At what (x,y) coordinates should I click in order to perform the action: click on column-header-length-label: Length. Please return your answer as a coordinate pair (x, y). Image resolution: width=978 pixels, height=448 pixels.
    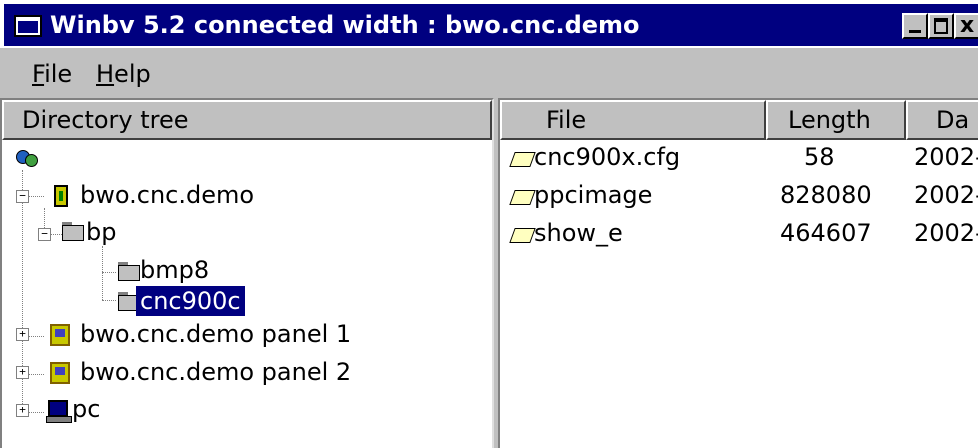
    Looking at the image, I should click on (829, 120).